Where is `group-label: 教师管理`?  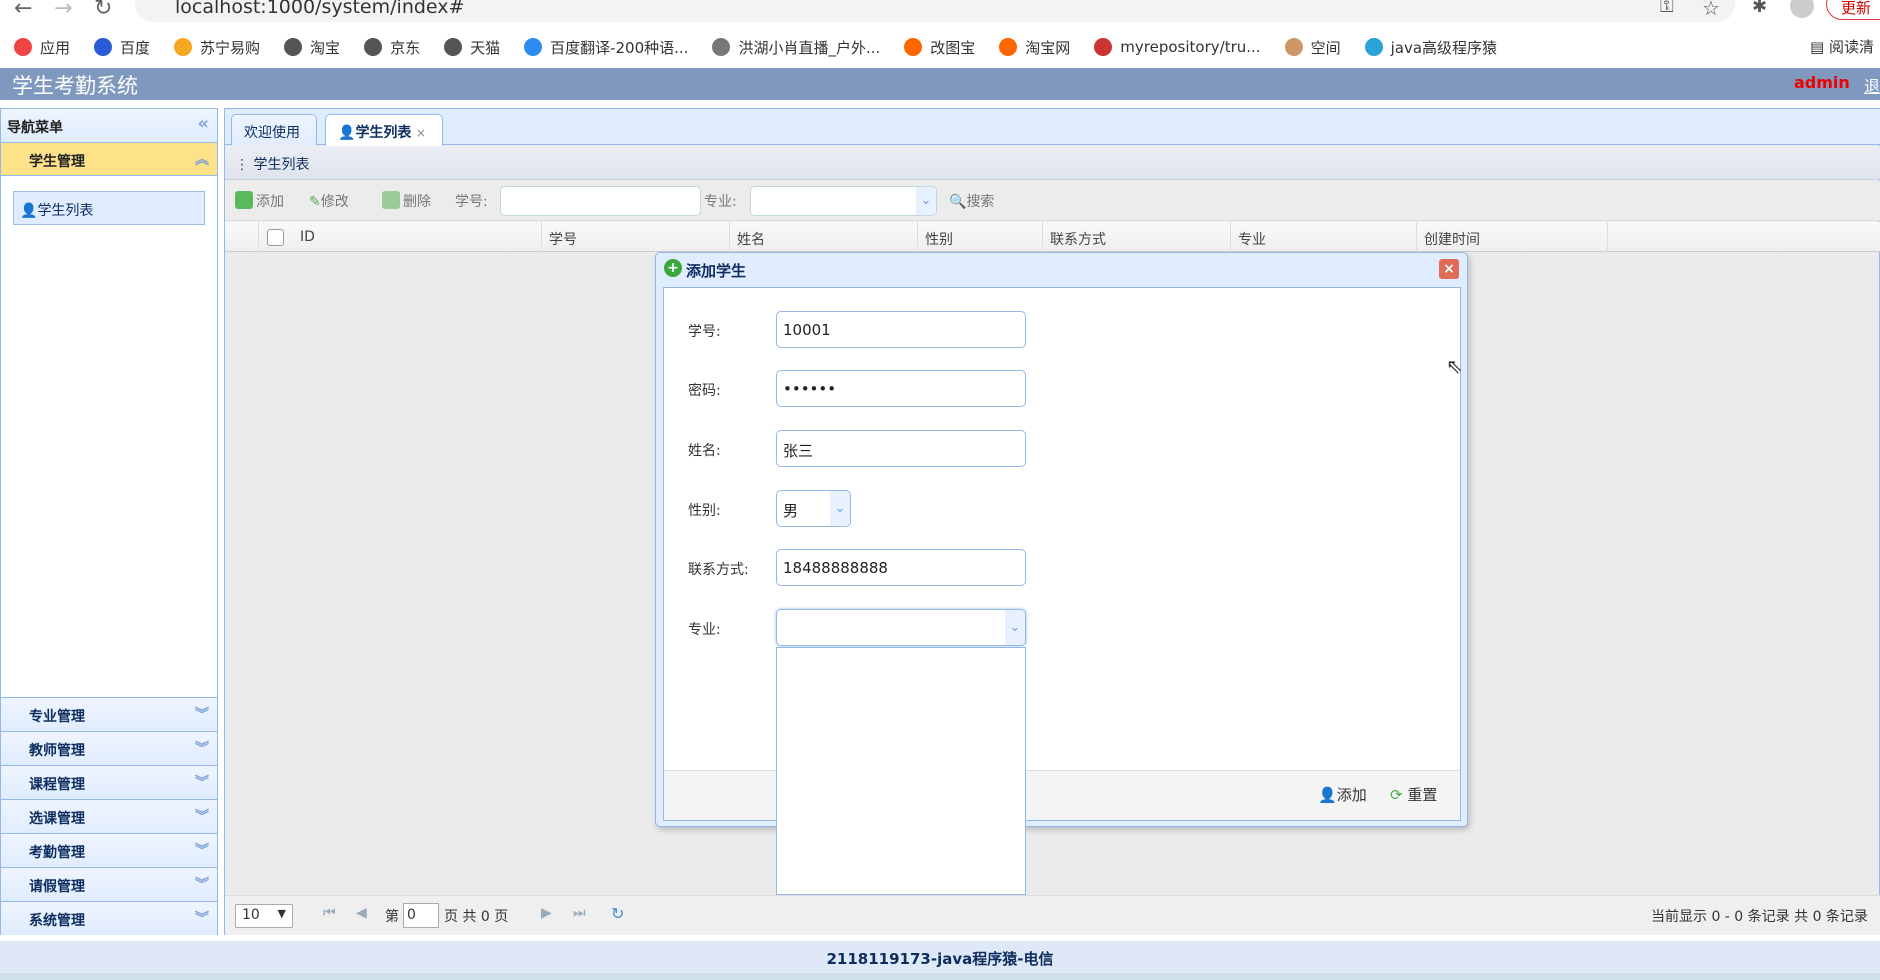 group-label: 教师管理 is located at coordinates (57, 751).